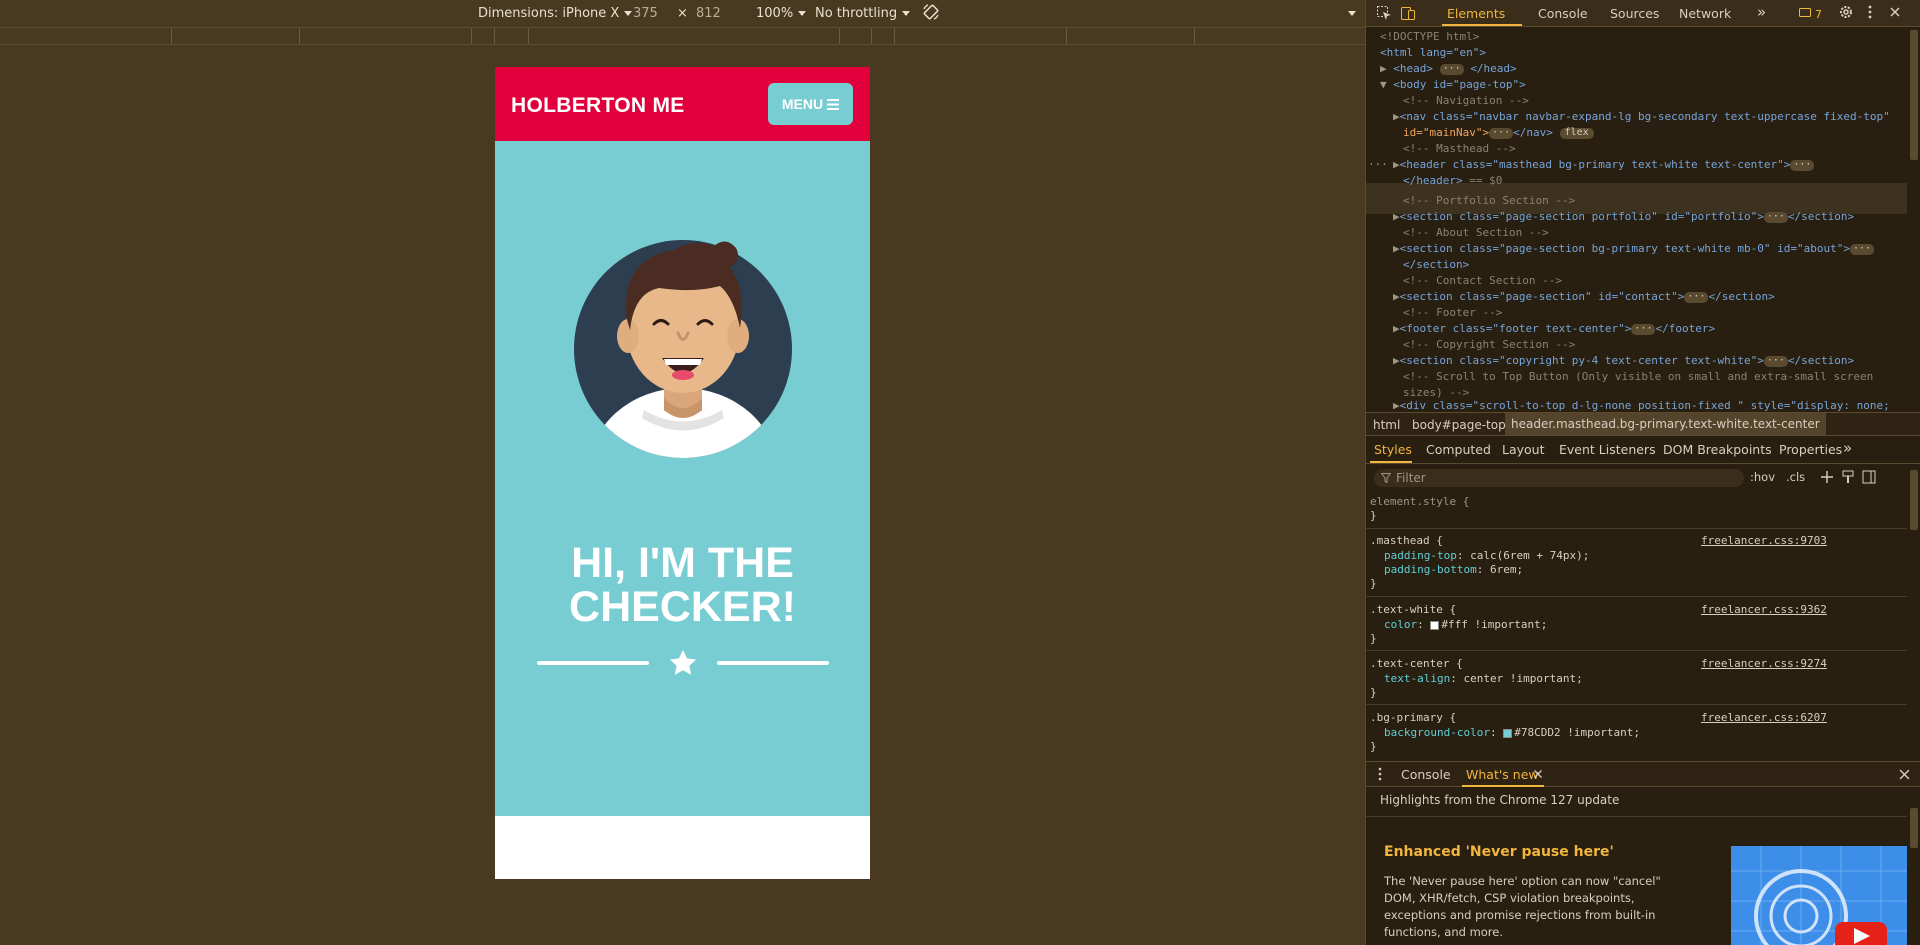  What do you see at coordinates (1489, 201) in the screenshot?
I see `dom-line: <!-- Portfolio Section -->` at bounding box center [1489, 201].